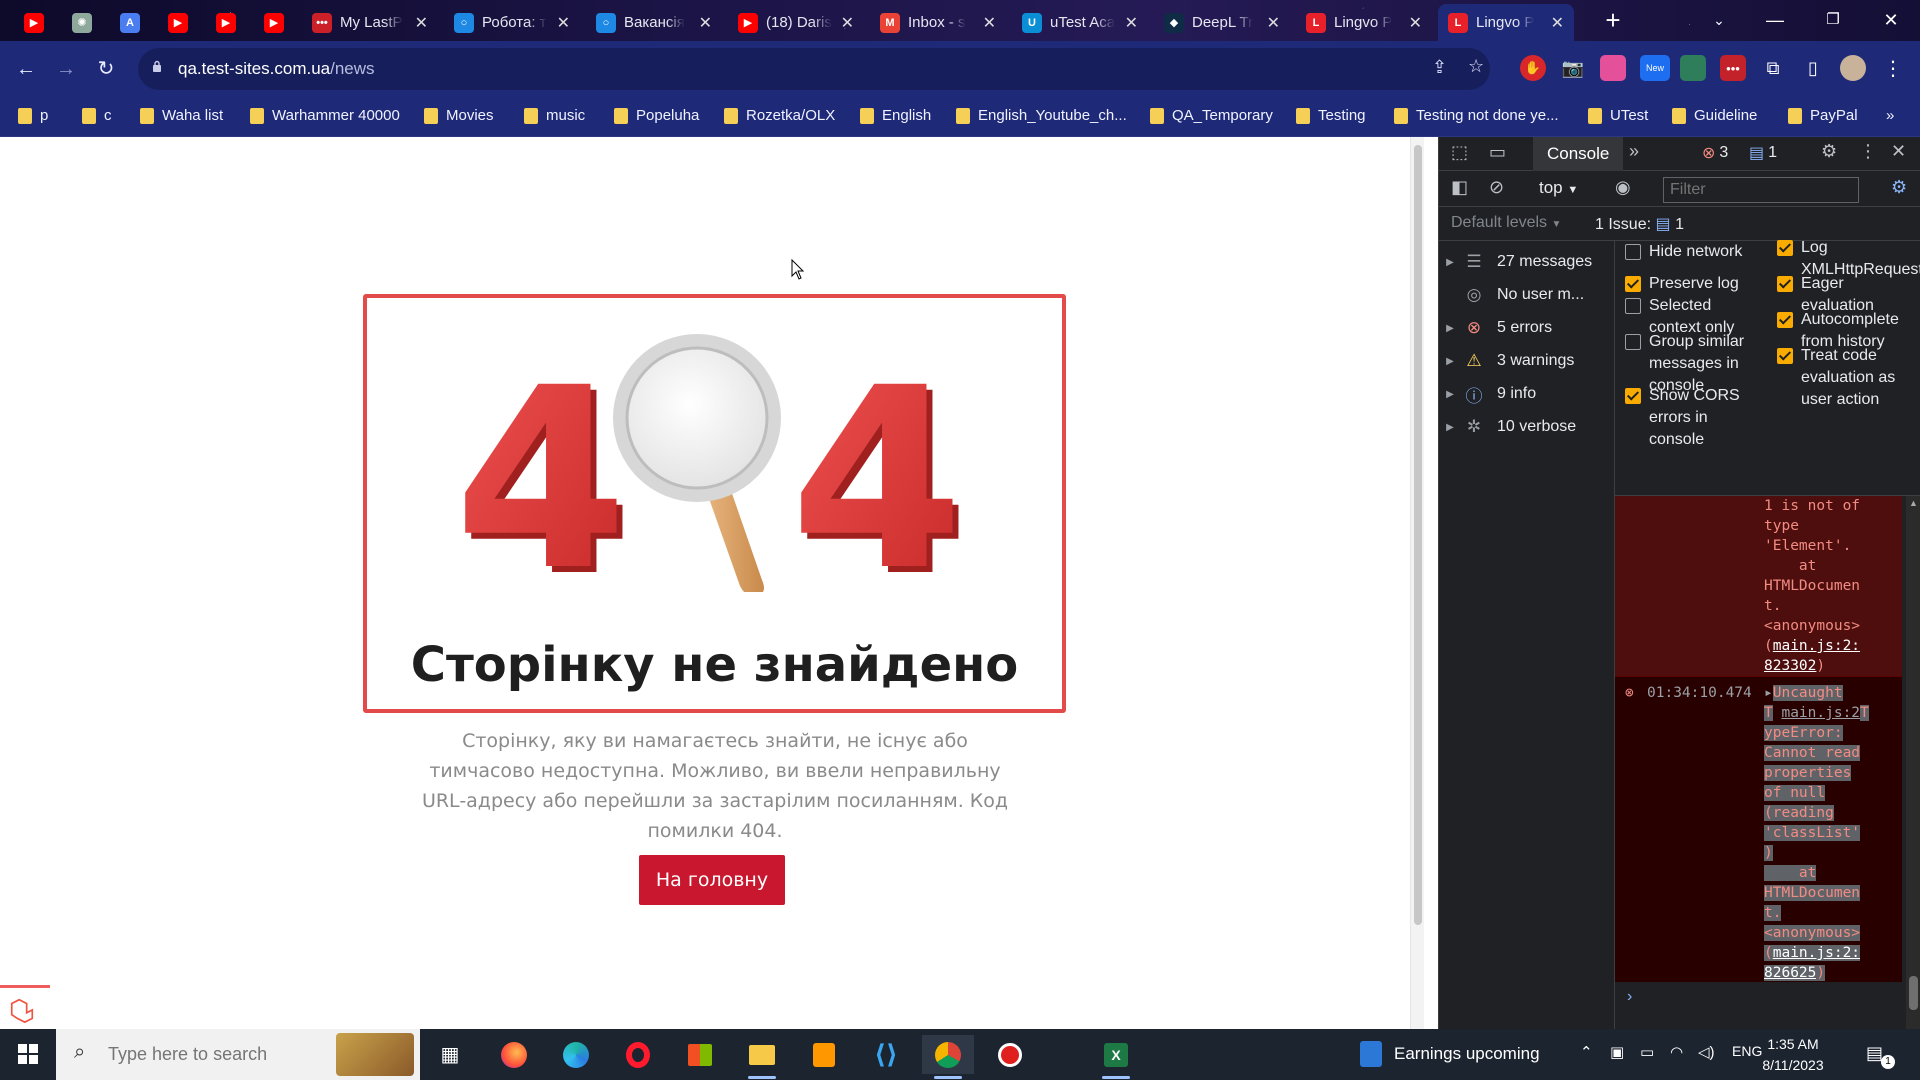  Describe the element at coordinates (1733, 68) in the screenshot. I see `lastpass-extension-icon: •••` at that location.